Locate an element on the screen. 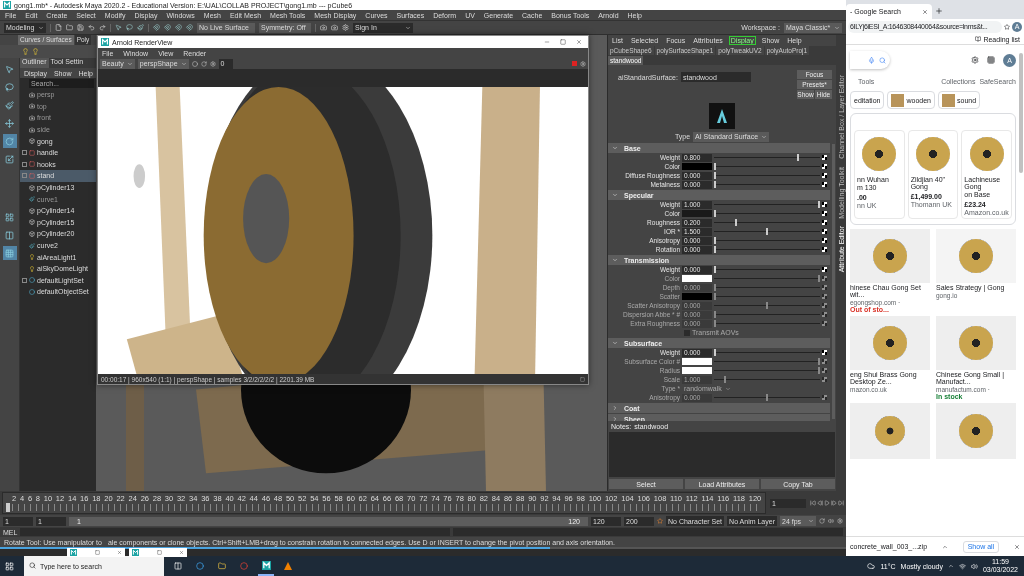  app-logo-icon is located at coordinates (266, 565).